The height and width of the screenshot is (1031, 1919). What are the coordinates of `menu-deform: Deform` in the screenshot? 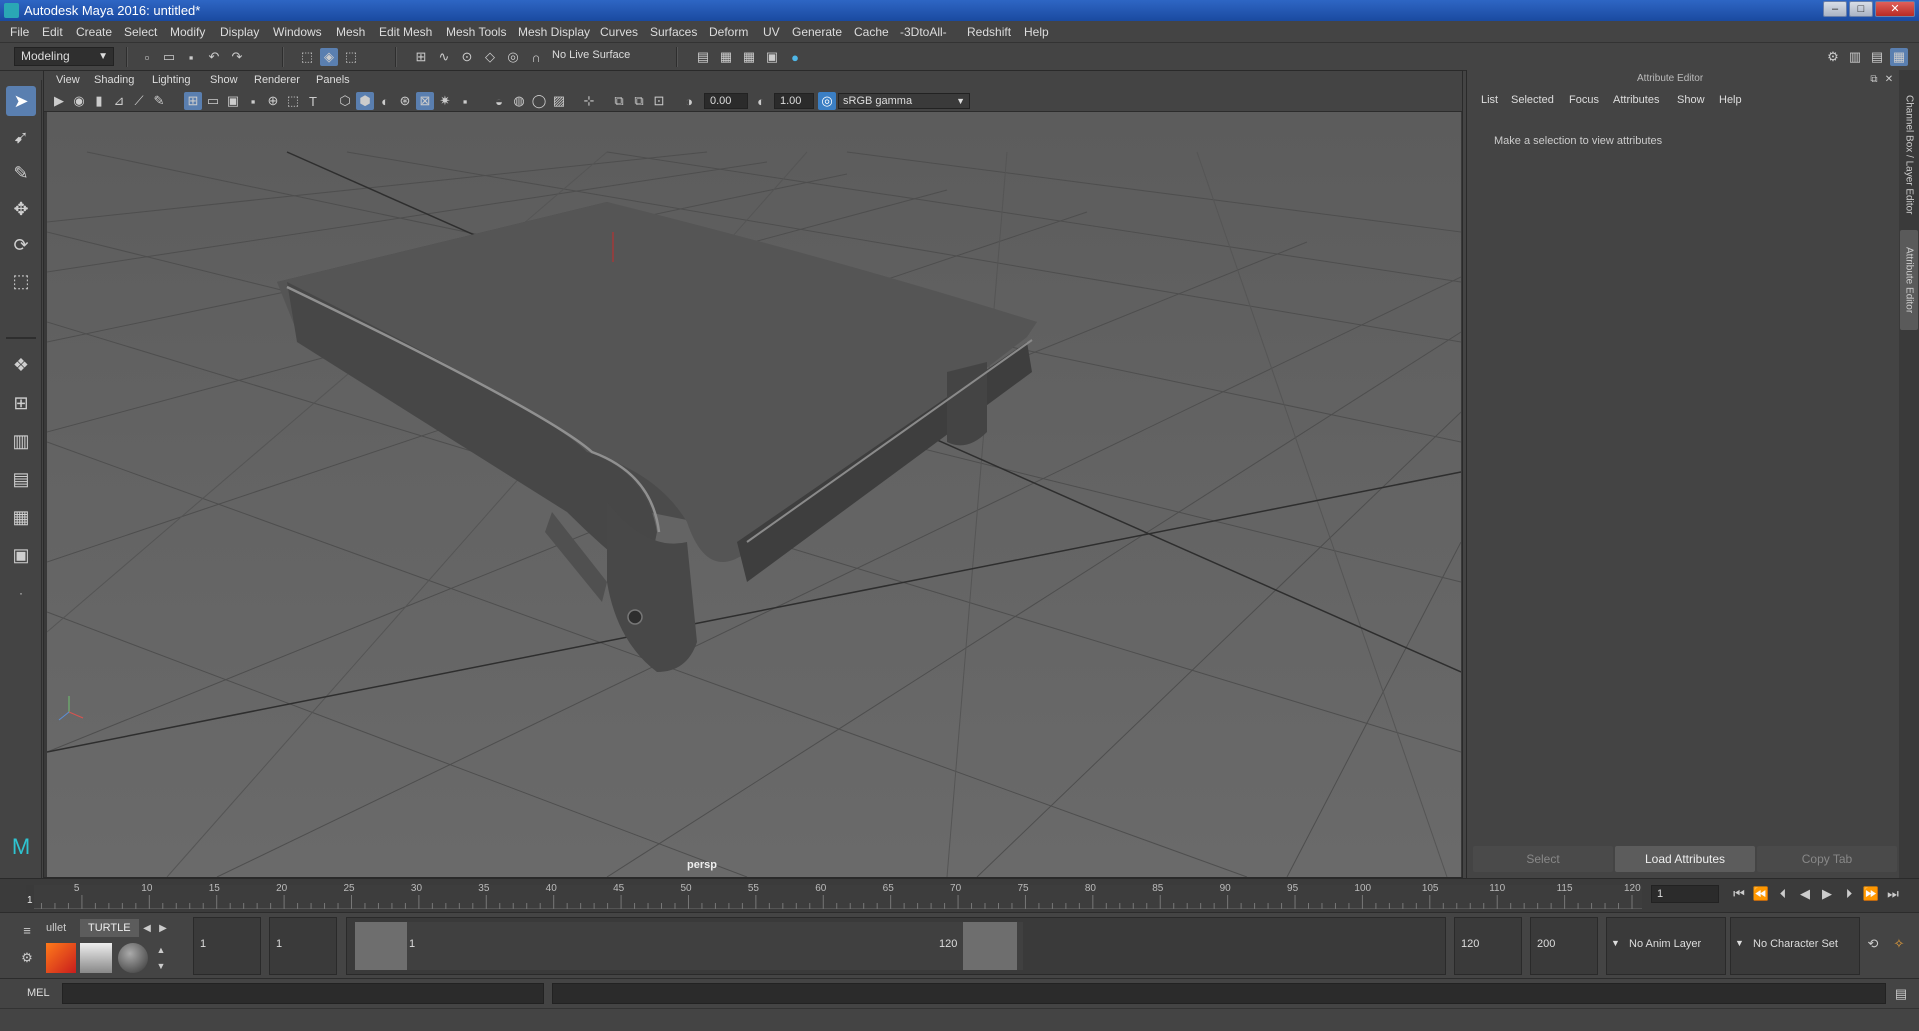 It's located at (728, 32).